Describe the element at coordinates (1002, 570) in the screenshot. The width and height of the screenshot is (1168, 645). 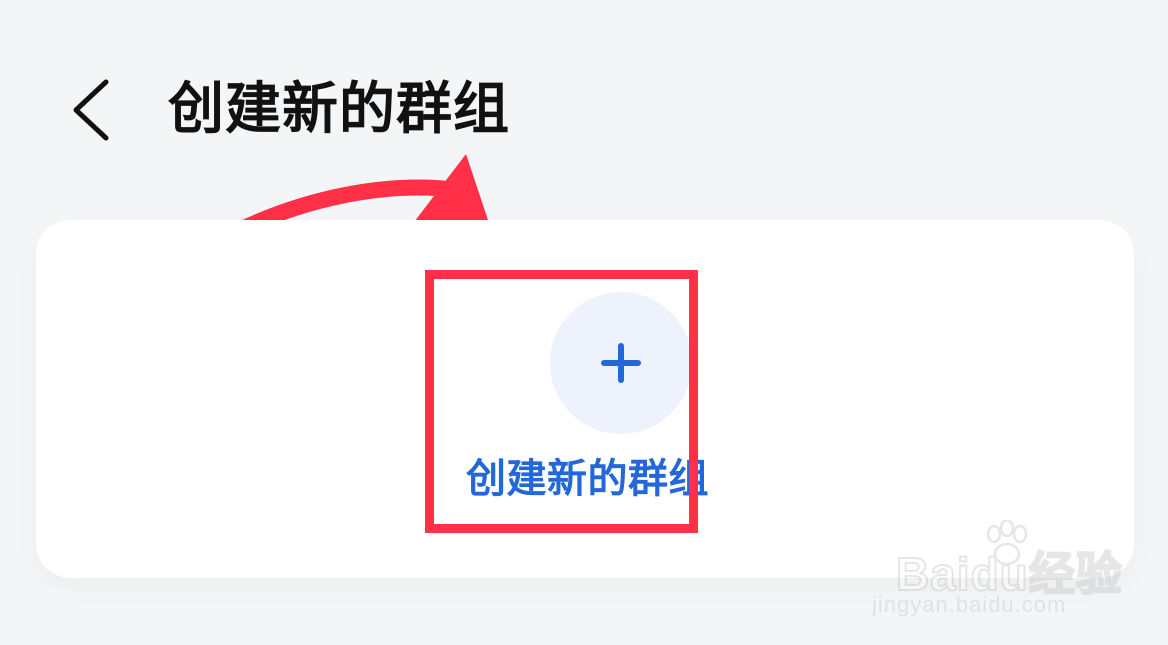
I see `baidu-watermark: Baidu经验 jingyan.baidu.com` at that location.